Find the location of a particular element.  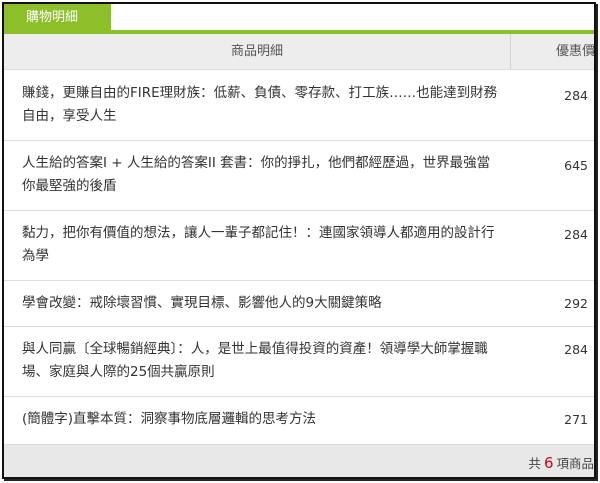

item-title-link: (簡體字)直擊本質：洞察事物底層邏輯的思考方法 is located at coordinates (261, 419).